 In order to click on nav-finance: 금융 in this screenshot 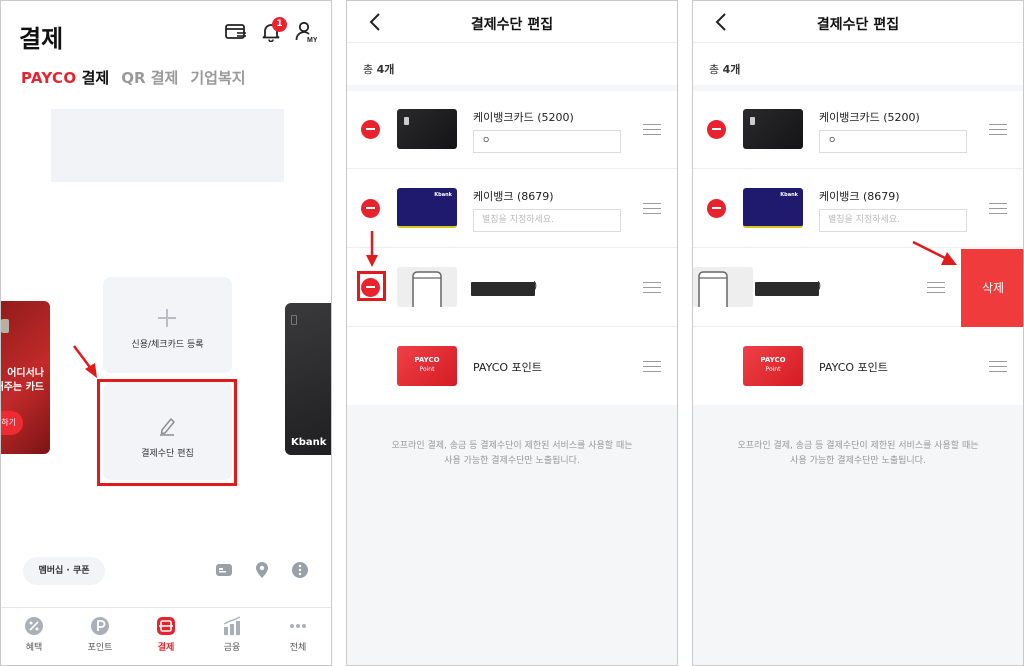, I will do `click(232, 636)`.